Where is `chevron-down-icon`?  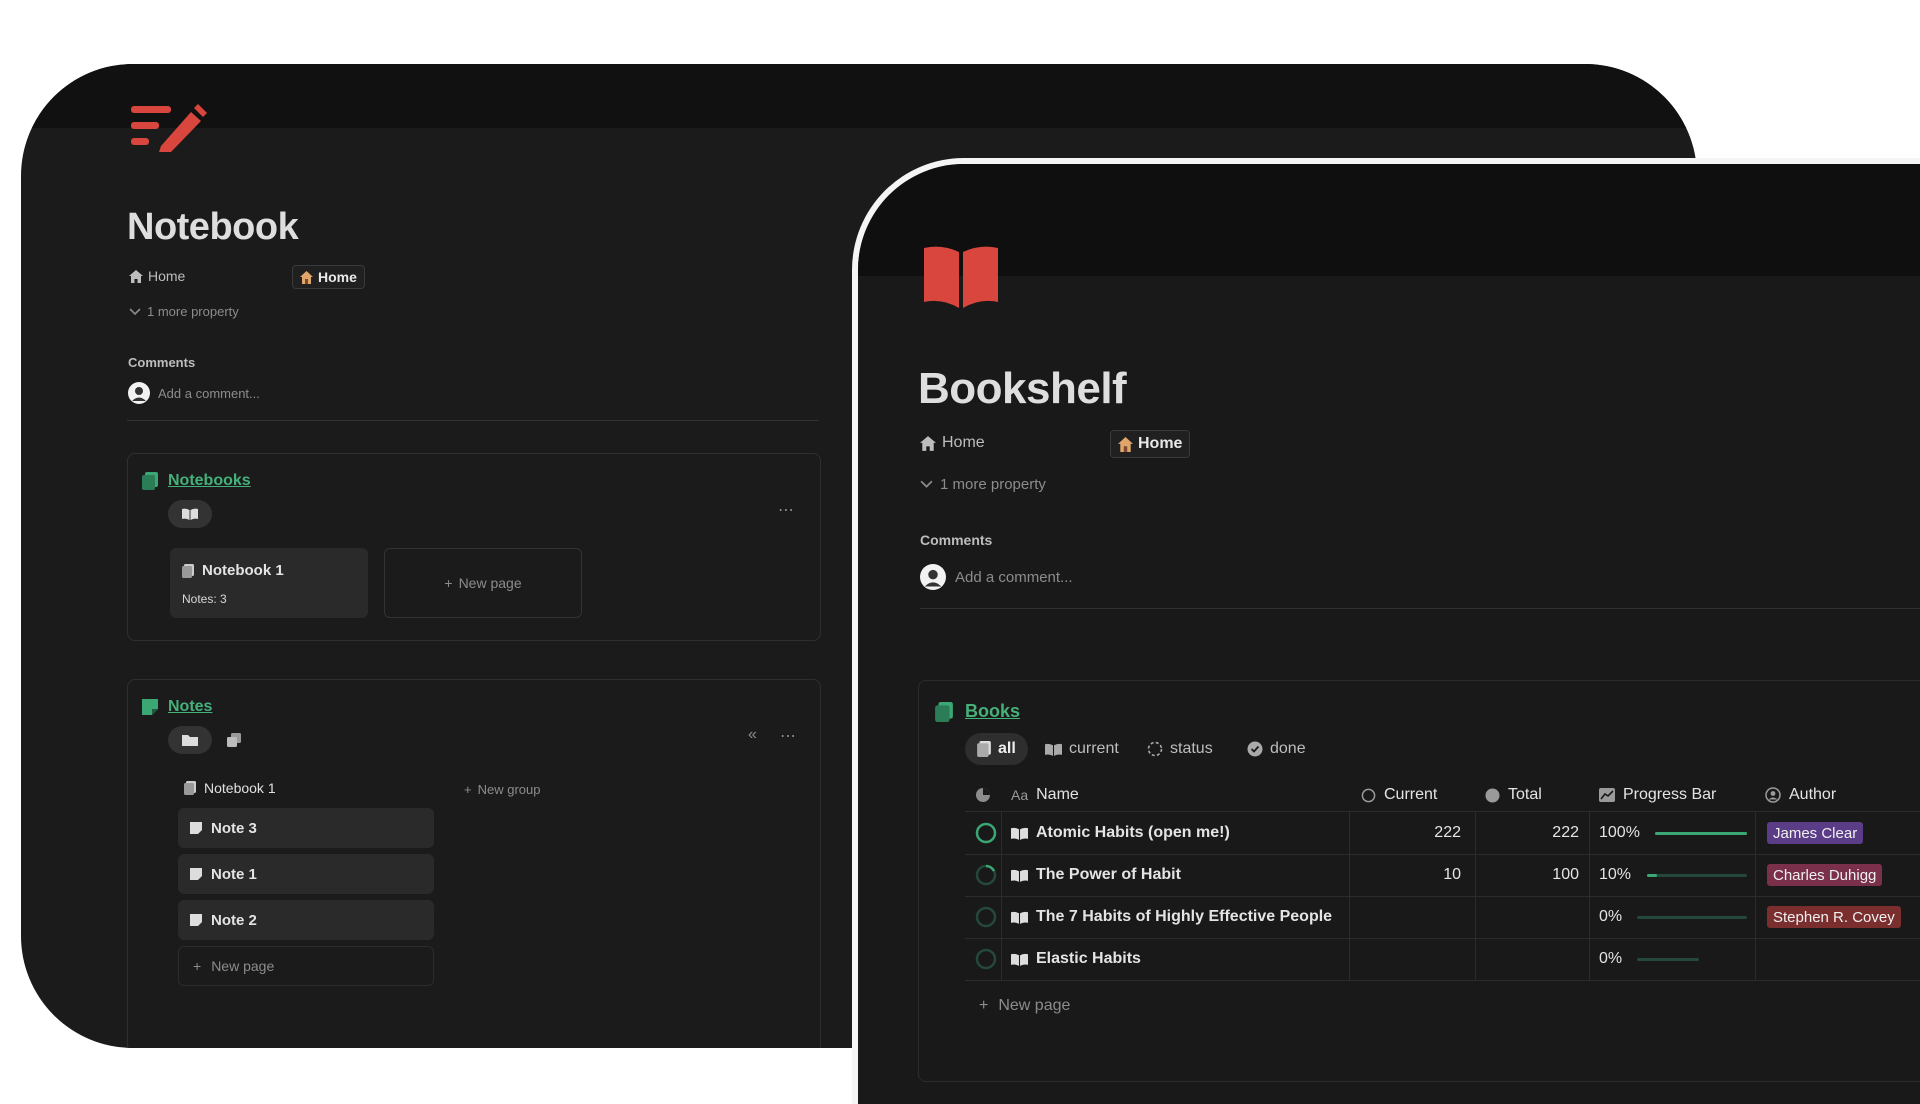 chevron-down-icon is located at coordinates (926, 484).